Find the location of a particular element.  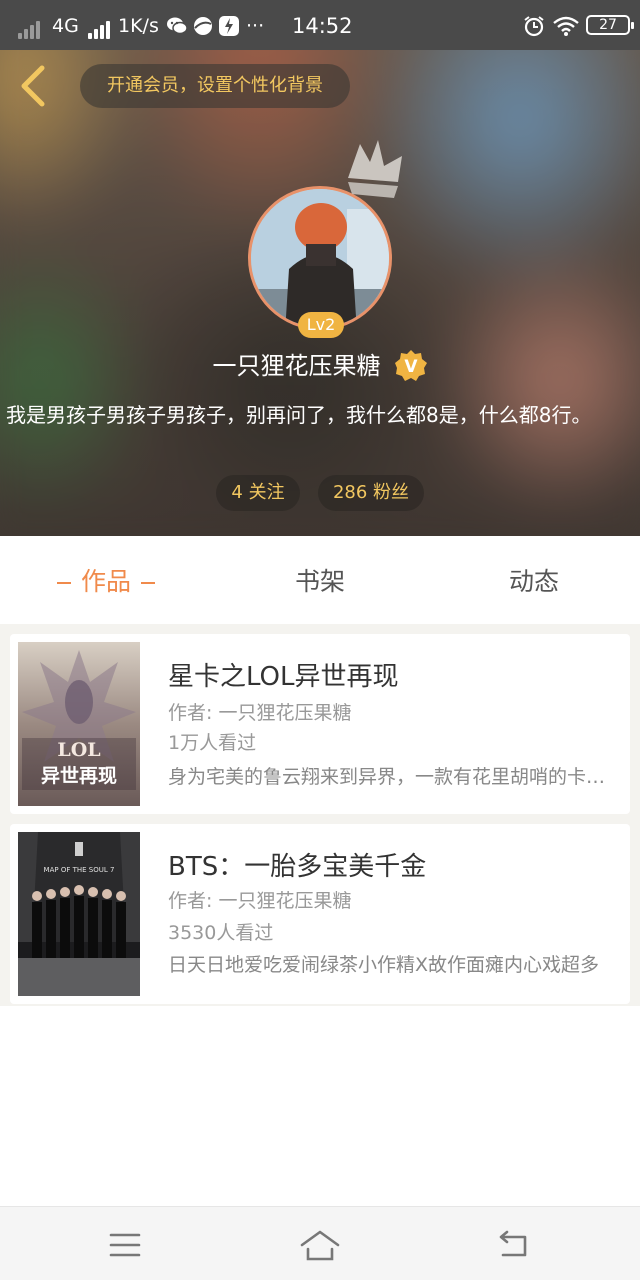

svg-text: V is located at coordinates (411, 367).